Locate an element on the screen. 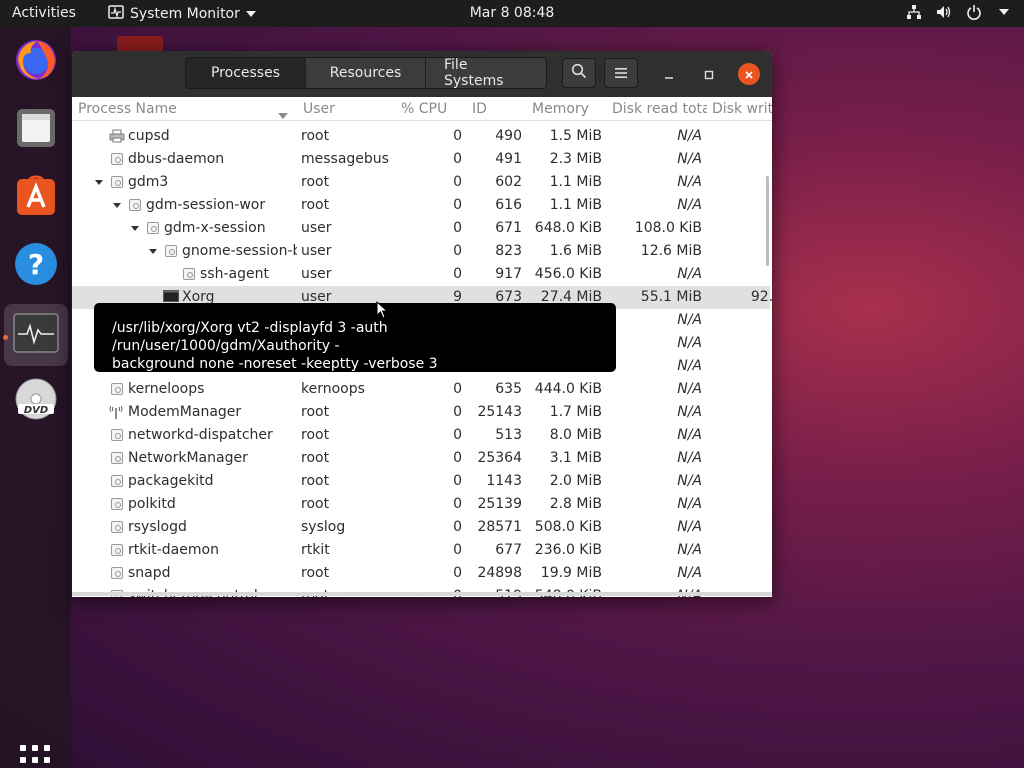 Image resolution: width=1024 pixels, height=768 pixels. table-row: gdm3 root 0 602 1.1 MiB N/A is located at coordinates (421, 182).